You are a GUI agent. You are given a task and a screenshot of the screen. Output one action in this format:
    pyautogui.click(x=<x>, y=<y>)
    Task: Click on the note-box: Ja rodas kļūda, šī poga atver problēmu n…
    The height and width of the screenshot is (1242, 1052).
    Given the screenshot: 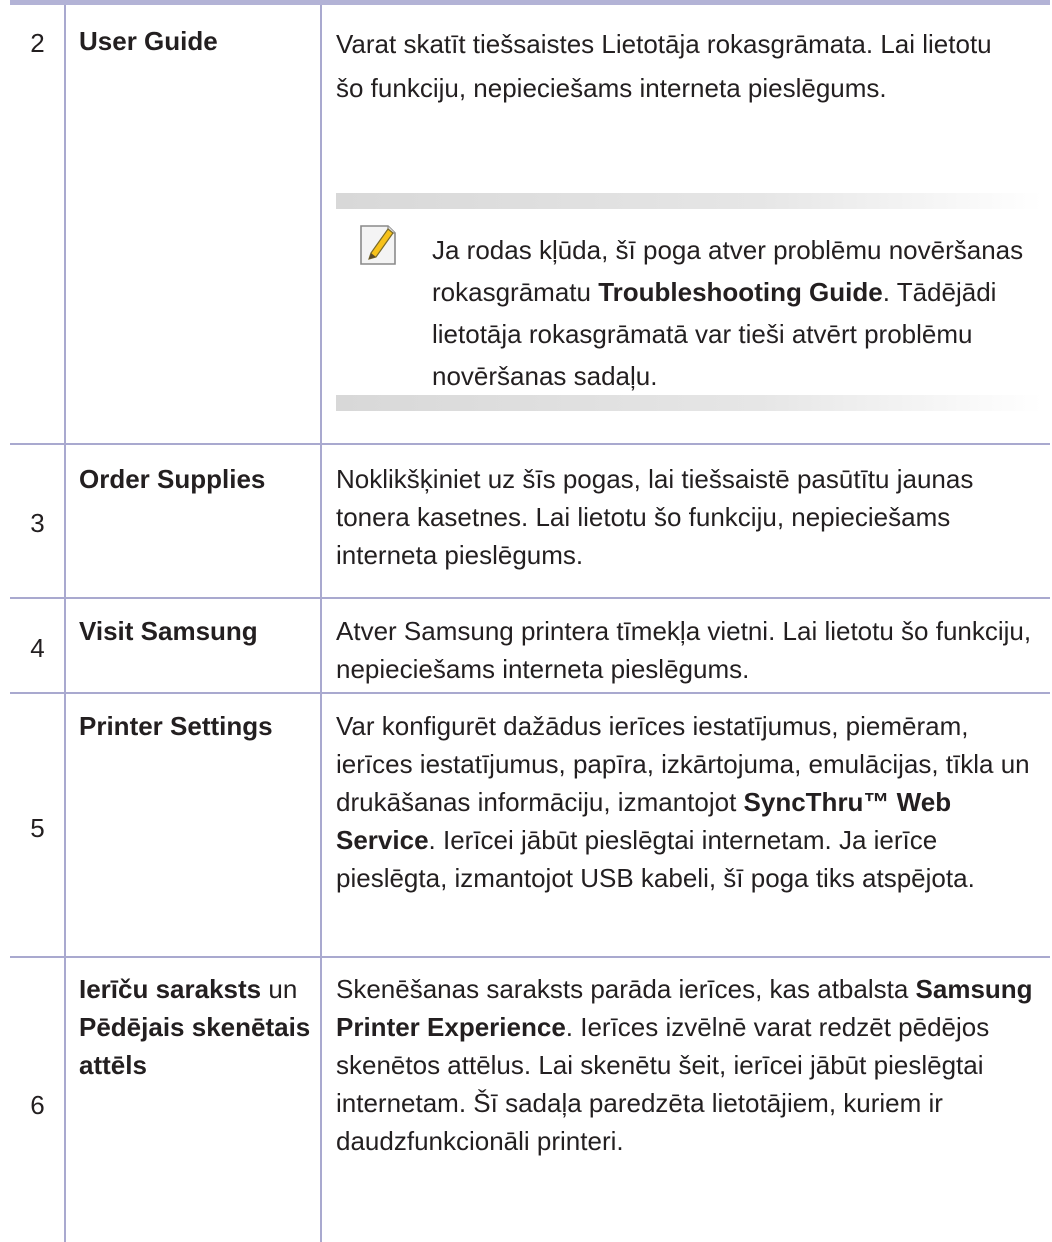 What is the action you would take?
    pyautogui.click(x=689, y=302)
    